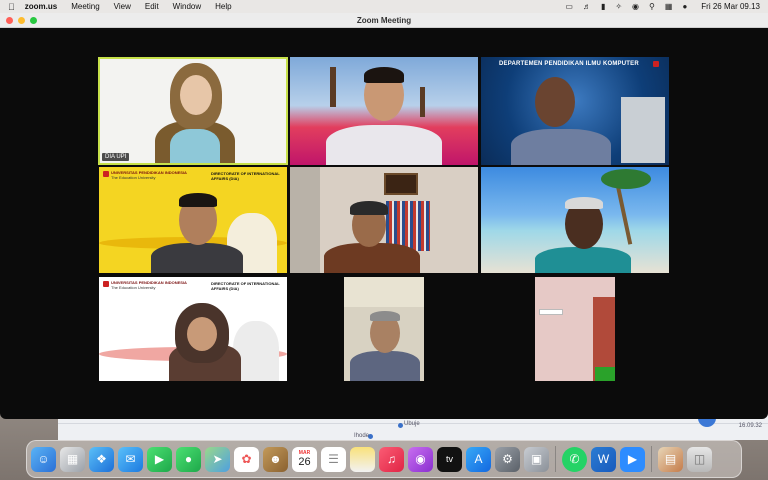  I want to click on messages-icon: ●, so click(188, 459).